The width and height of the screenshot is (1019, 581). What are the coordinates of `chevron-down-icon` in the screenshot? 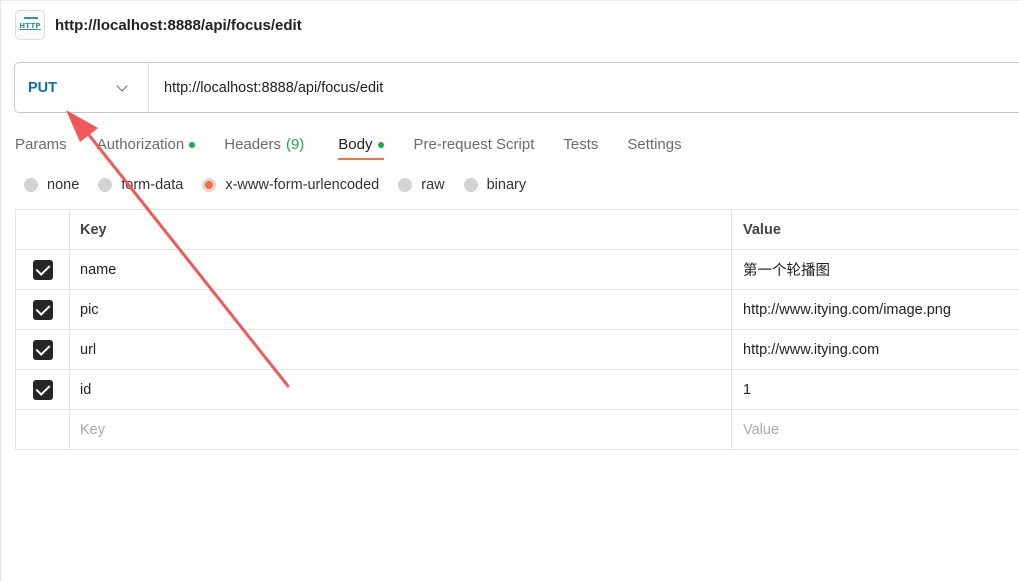 It's located at (122, 86).